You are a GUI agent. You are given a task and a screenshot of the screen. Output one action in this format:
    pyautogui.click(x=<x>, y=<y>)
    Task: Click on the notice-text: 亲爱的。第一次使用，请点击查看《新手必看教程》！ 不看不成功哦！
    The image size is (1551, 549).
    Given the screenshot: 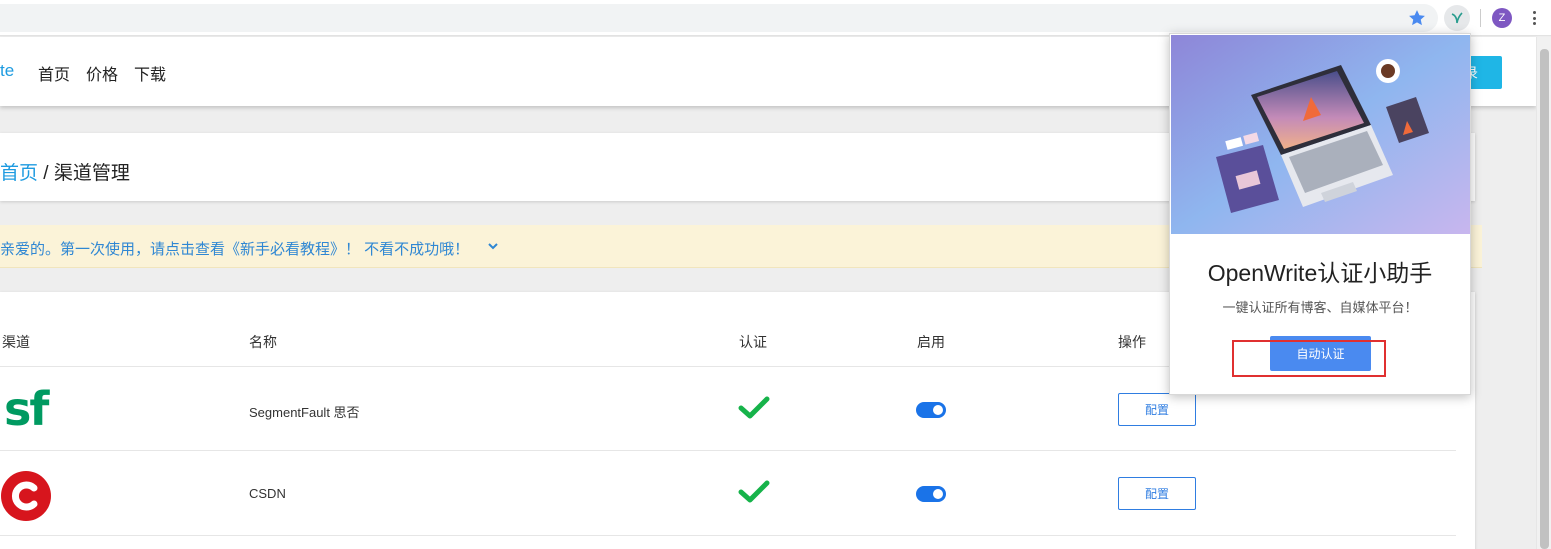 What is the action you would take?
    pyautogui.click(x=234, y=248)
    